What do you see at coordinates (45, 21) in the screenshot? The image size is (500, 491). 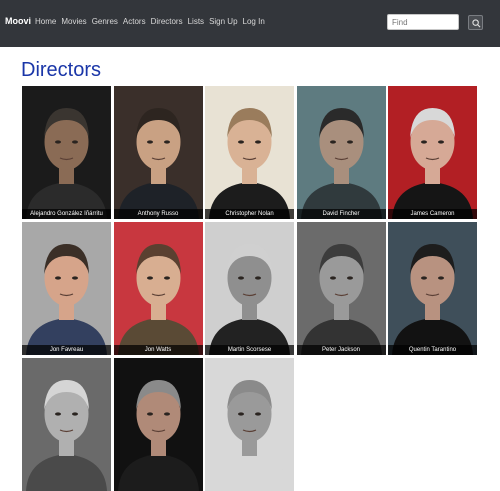 I see `nav-link-home: Home` at bounding box center [45, 21].